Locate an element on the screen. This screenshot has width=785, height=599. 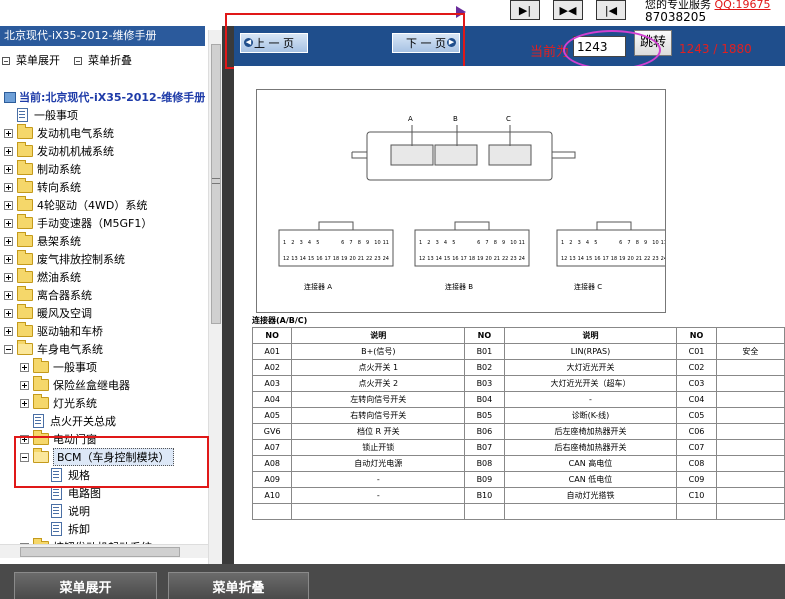
table-cell: C08 is located at coordinates (696, 463).